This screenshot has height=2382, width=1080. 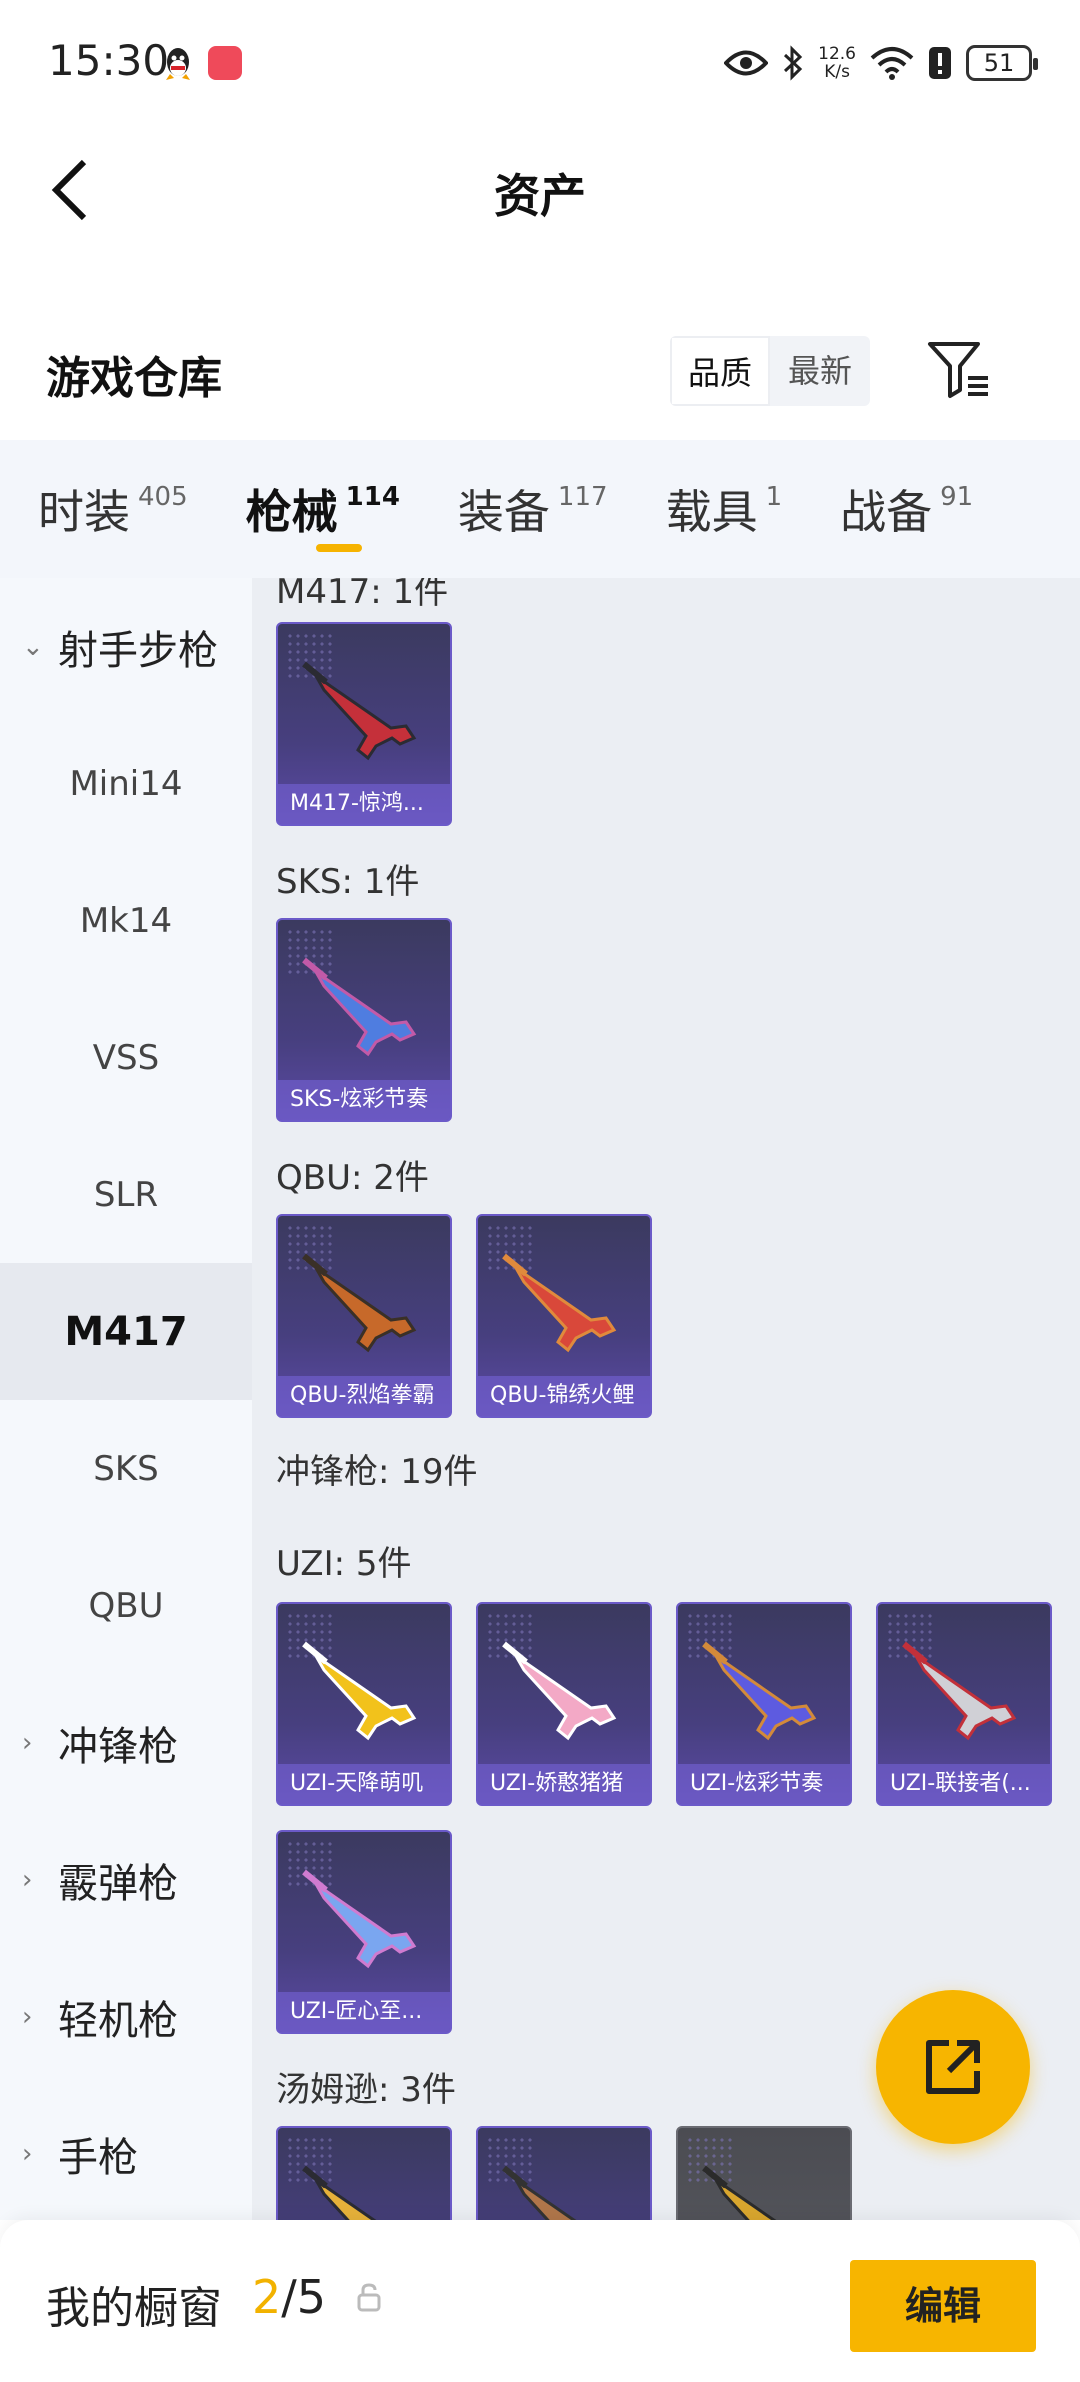 I want to click on weapon-card: QBU-烈焰拳霸, so click(x=364, y=1316).